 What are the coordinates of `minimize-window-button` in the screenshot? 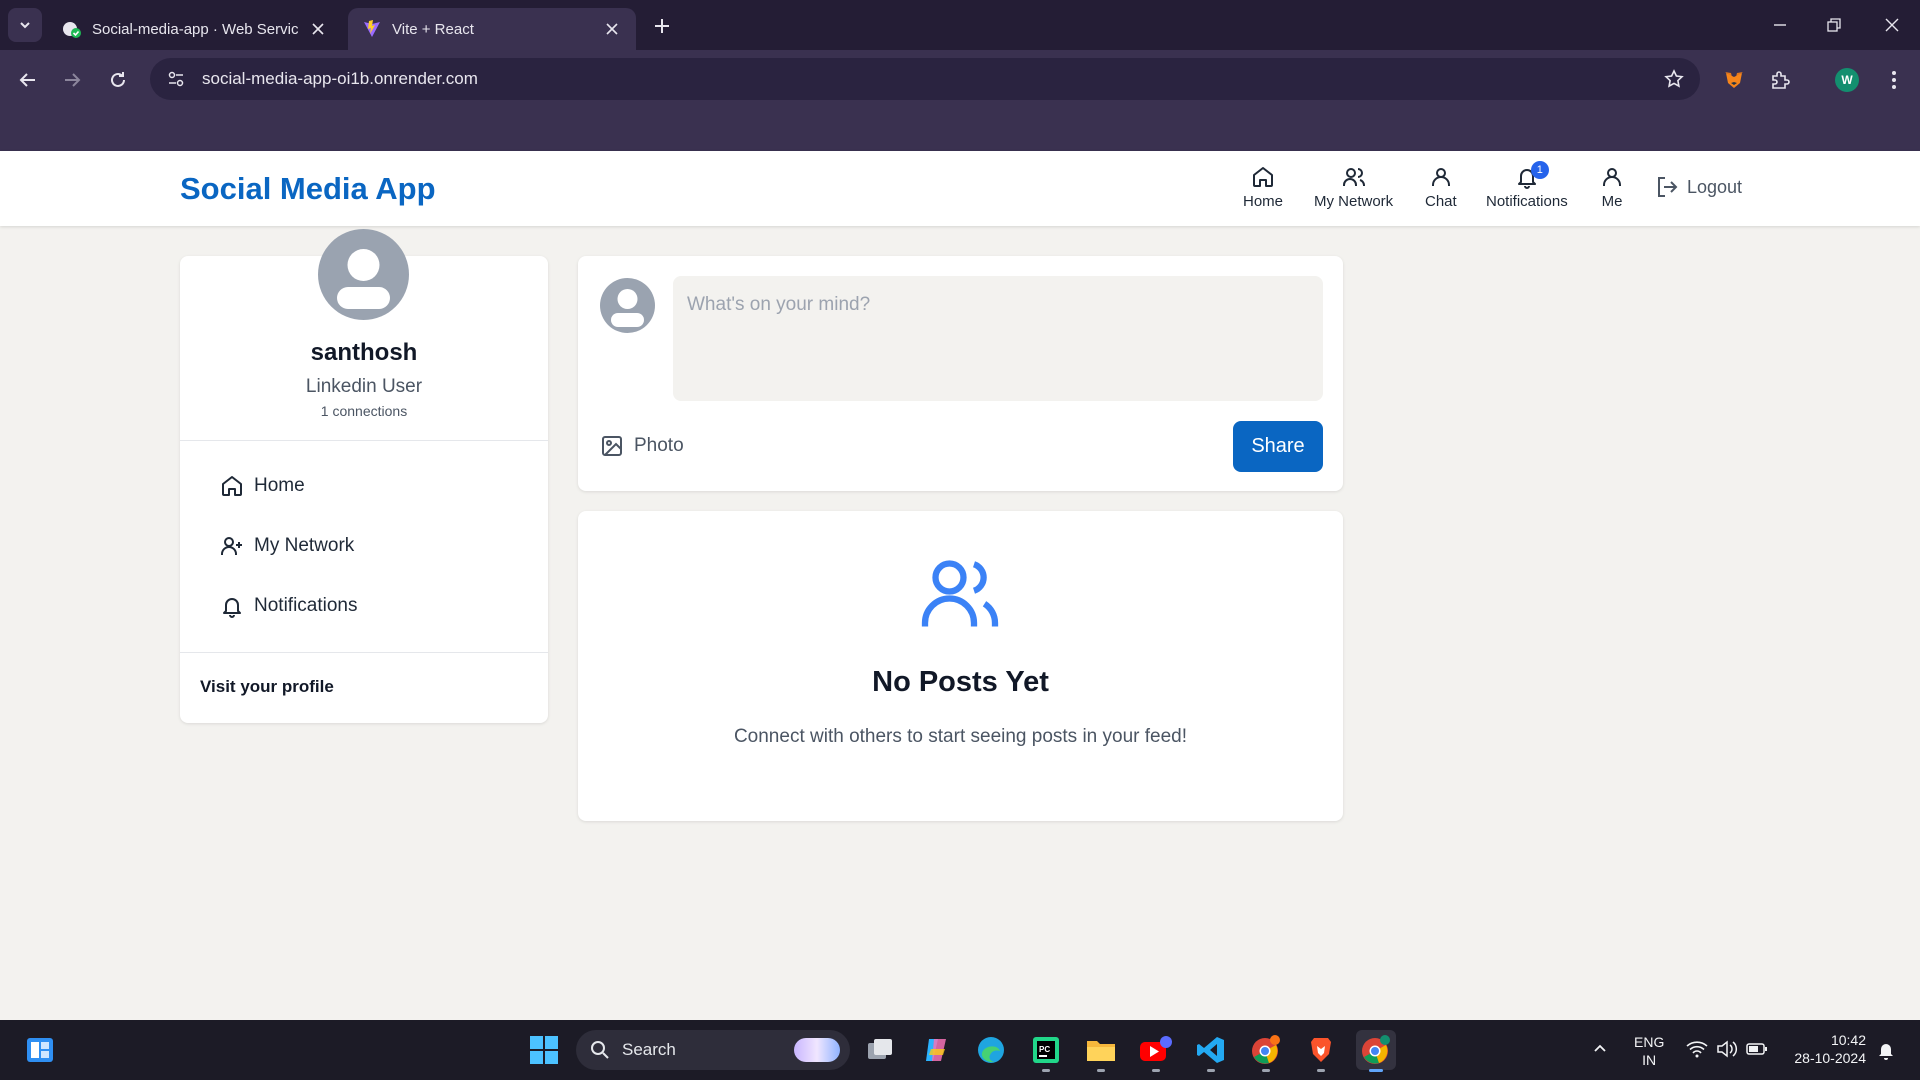 It's located at (1780, 25).